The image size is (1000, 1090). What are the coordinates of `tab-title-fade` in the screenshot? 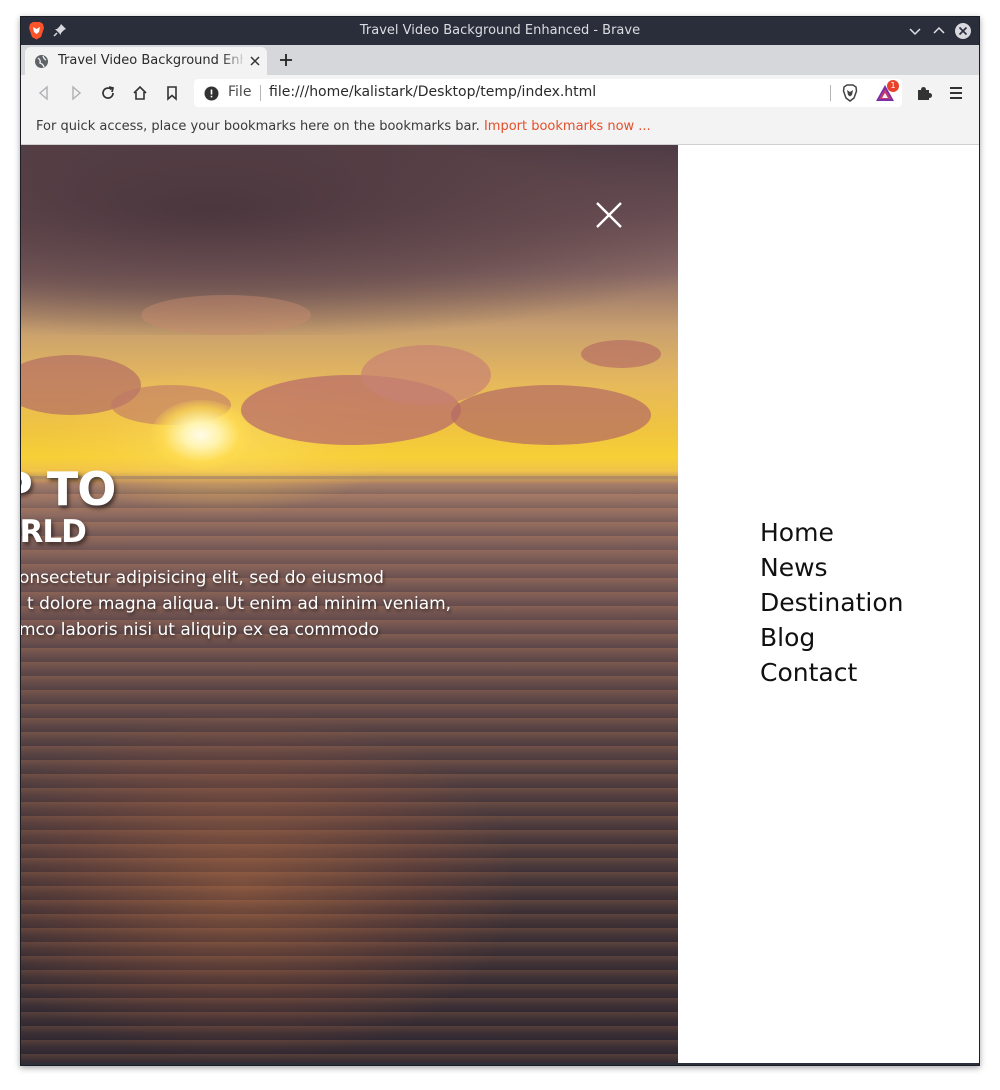 It's located at (234, 61).